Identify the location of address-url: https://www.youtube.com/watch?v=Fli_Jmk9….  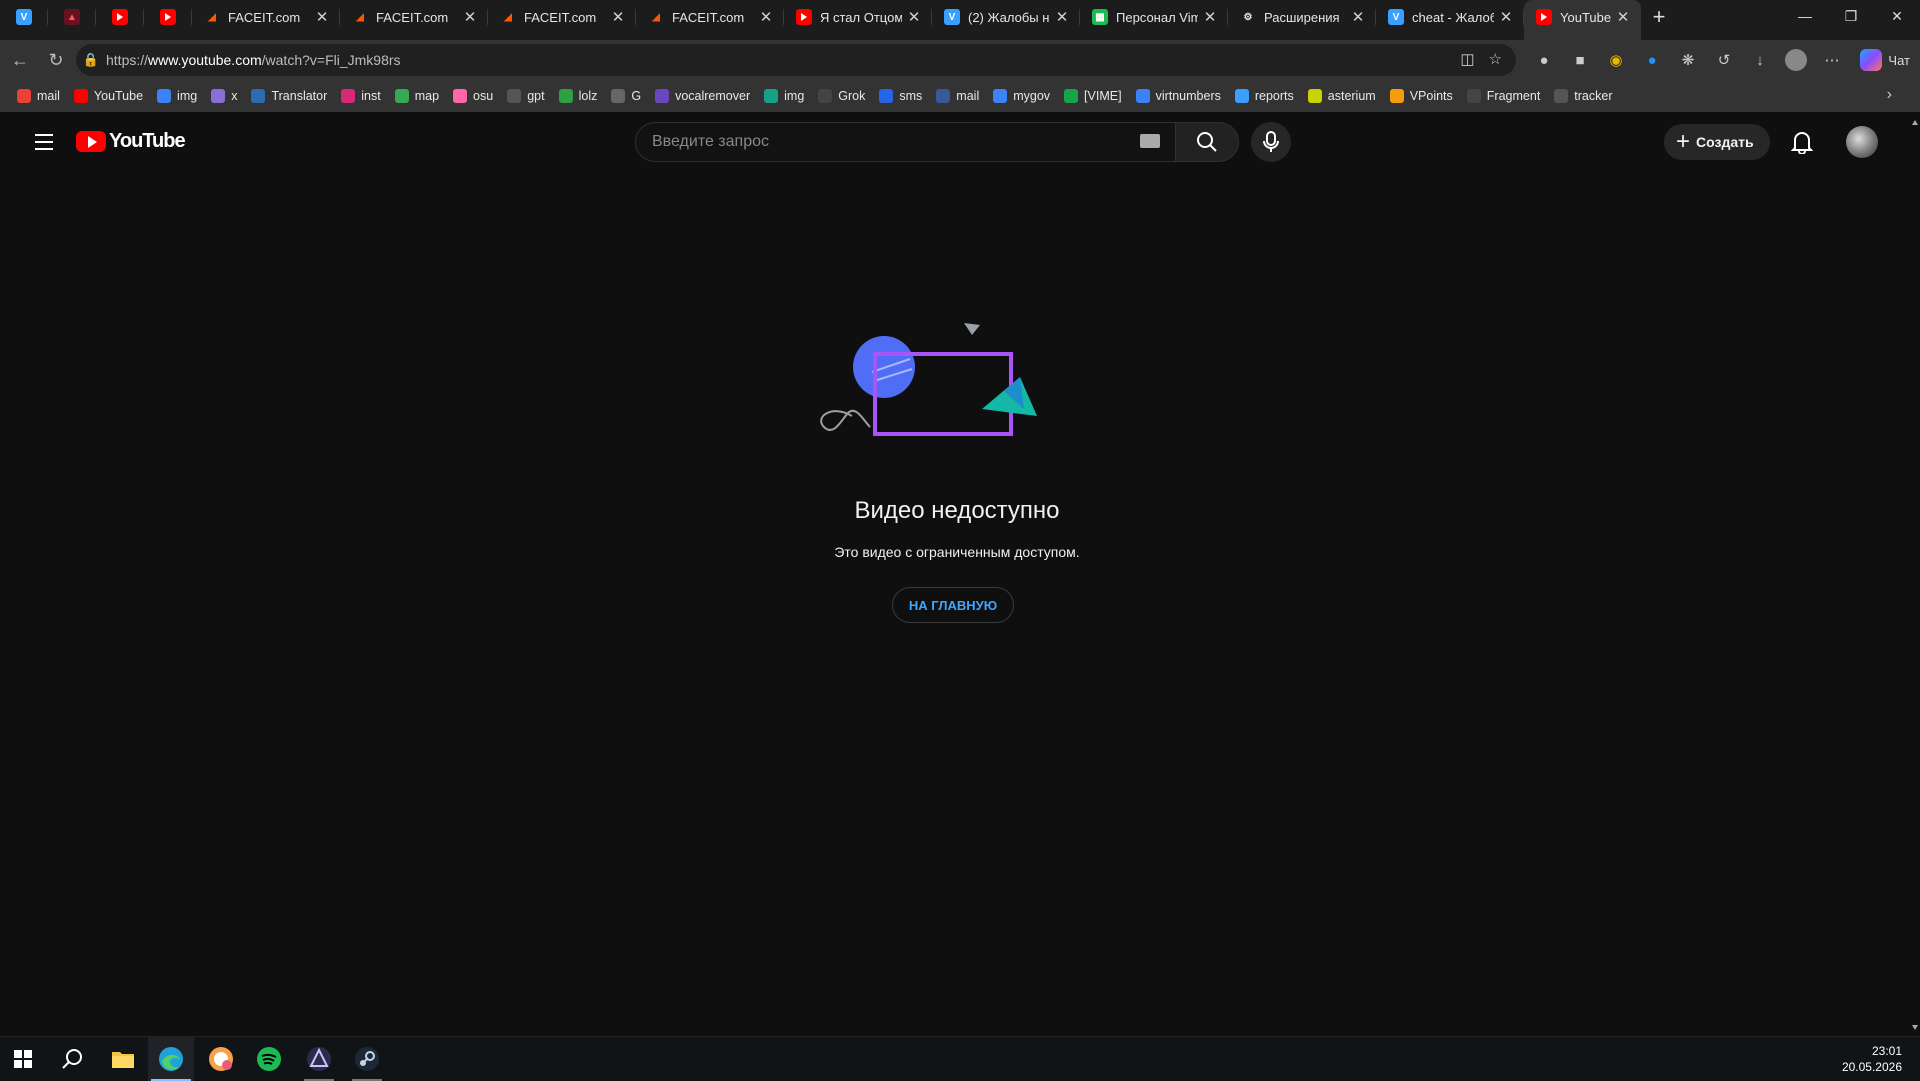
(253, 60).